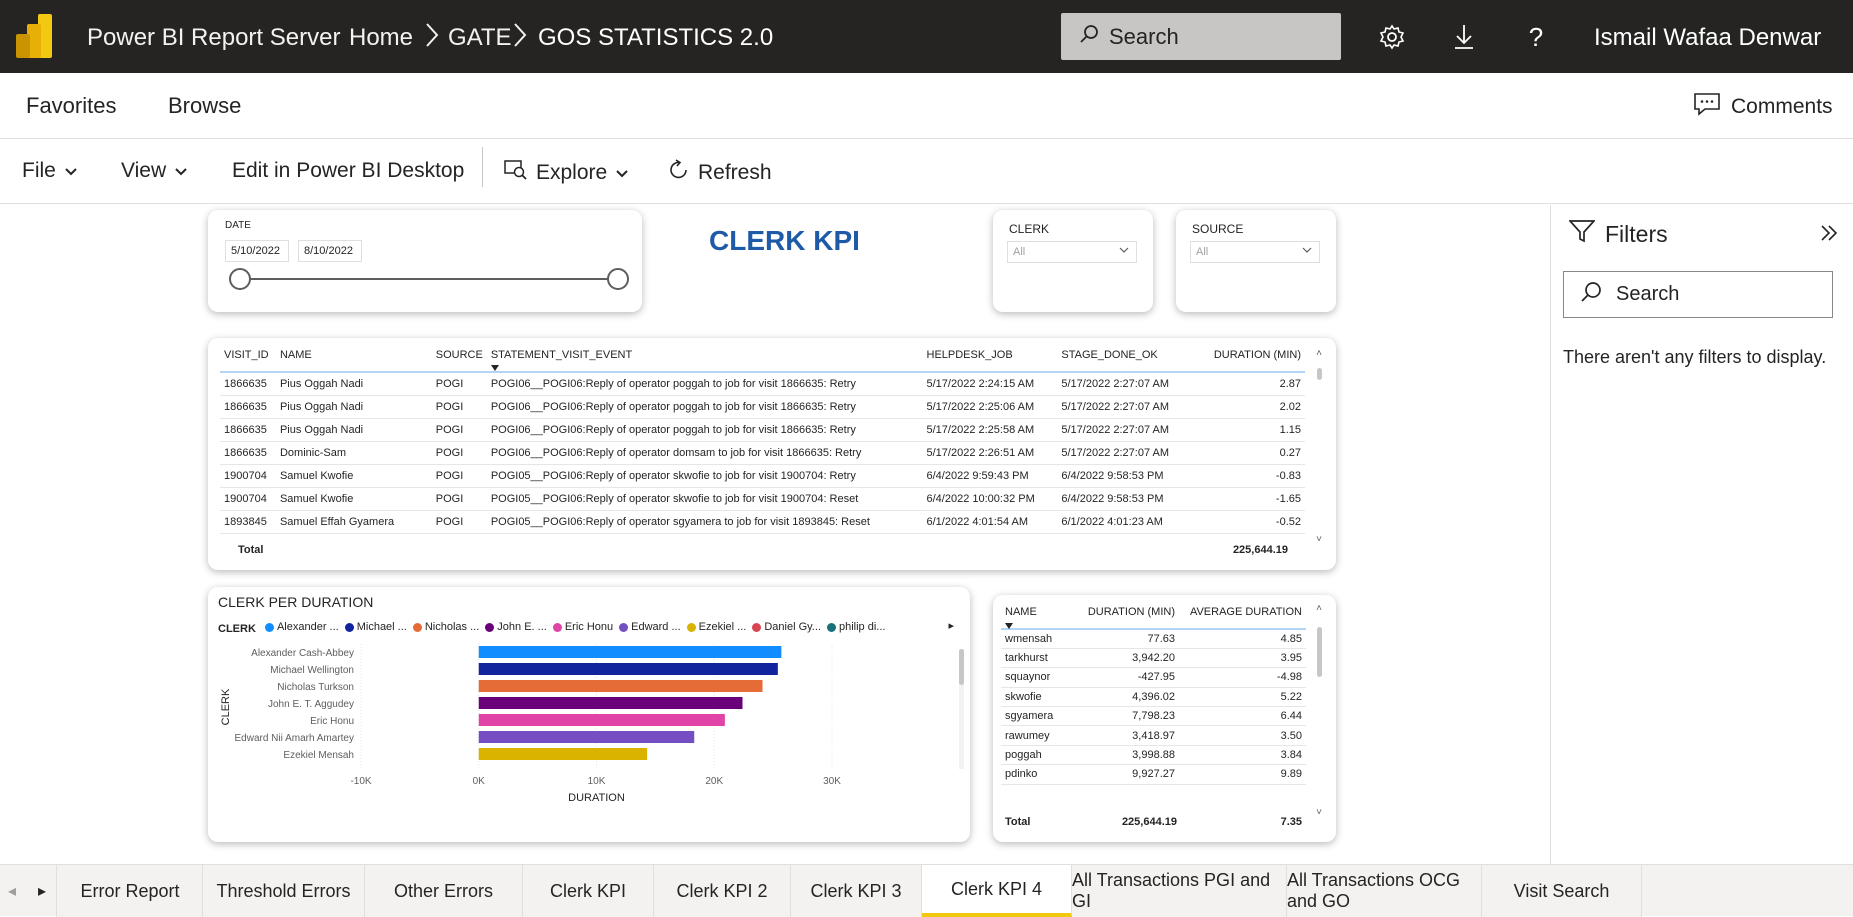 This screenshot has height=917, width=1853. Describe the element at coordinates (1763, 107) in the screenshot. I see `comments-button: Comments` at that location.